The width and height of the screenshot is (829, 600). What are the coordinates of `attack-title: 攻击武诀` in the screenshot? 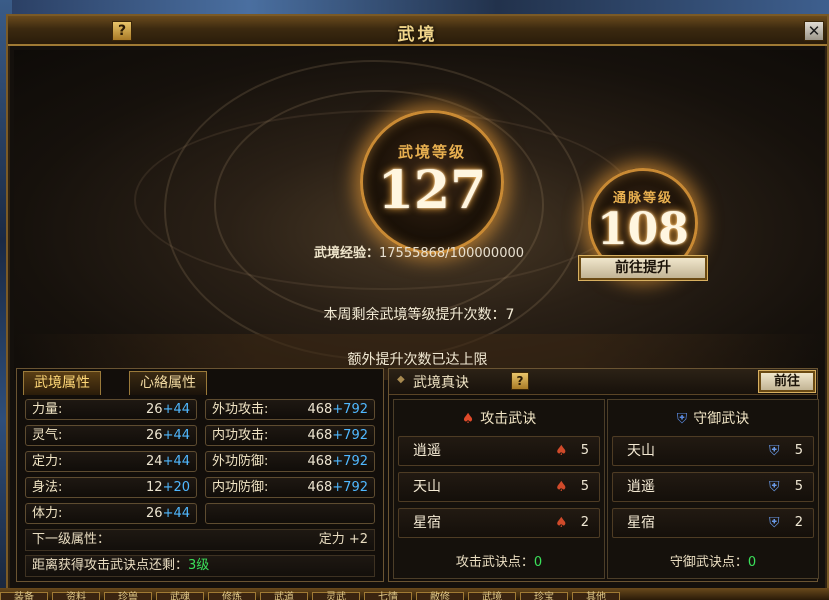 It's located at (508, 419).